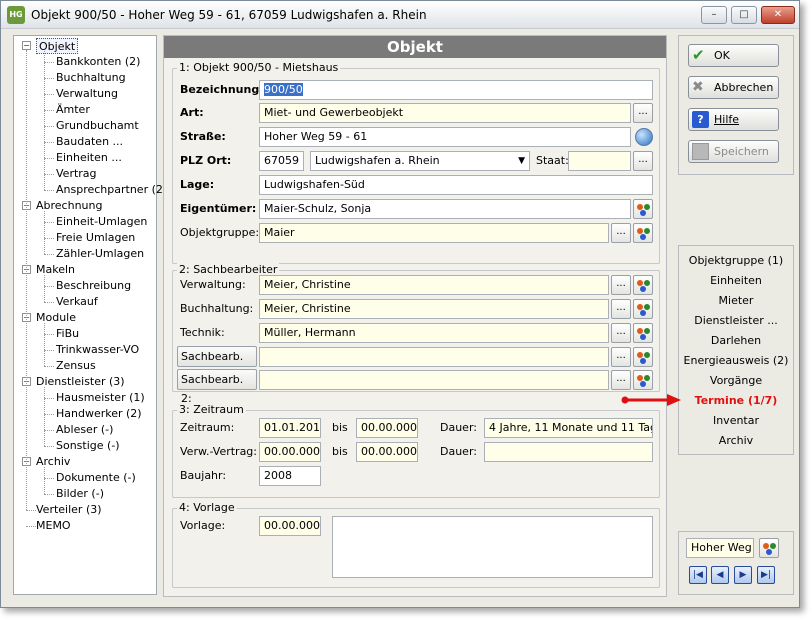  I want to click on related-link: Inventar, so click(736, 421).